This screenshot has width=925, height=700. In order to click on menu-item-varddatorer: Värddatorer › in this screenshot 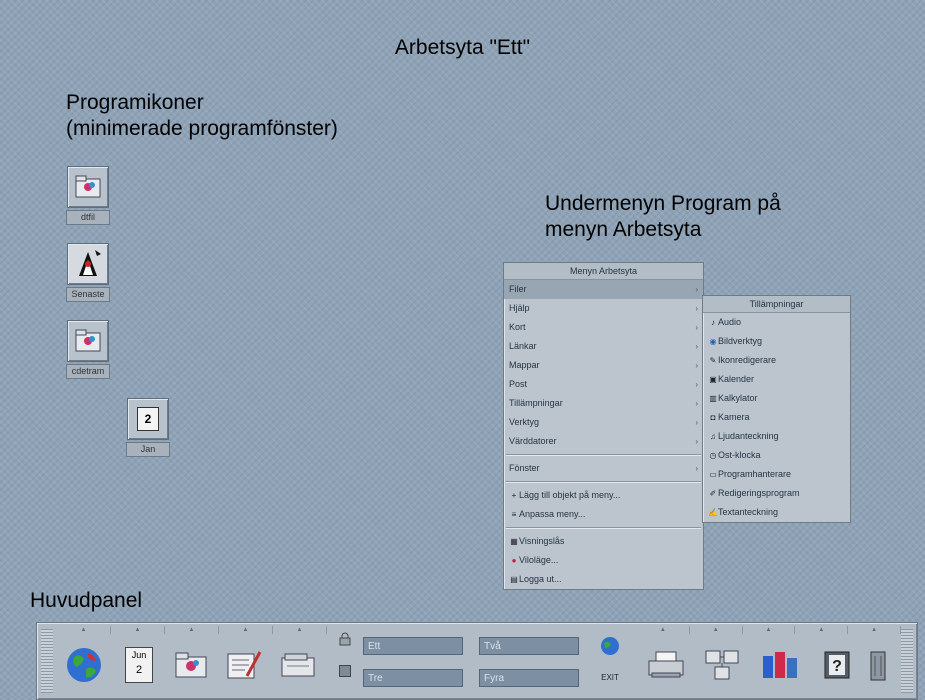, I will do `click(603, 441)`.